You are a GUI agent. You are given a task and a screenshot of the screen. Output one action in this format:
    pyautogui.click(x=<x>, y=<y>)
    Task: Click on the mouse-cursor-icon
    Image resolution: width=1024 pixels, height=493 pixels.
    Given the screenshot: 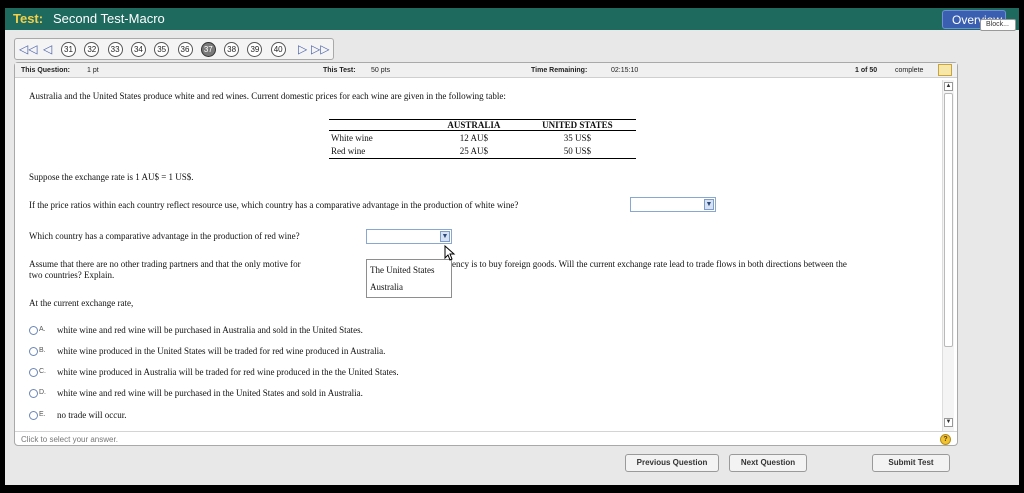 What is the action you would take?
    pyautogui.click(x=450, y=253)
    